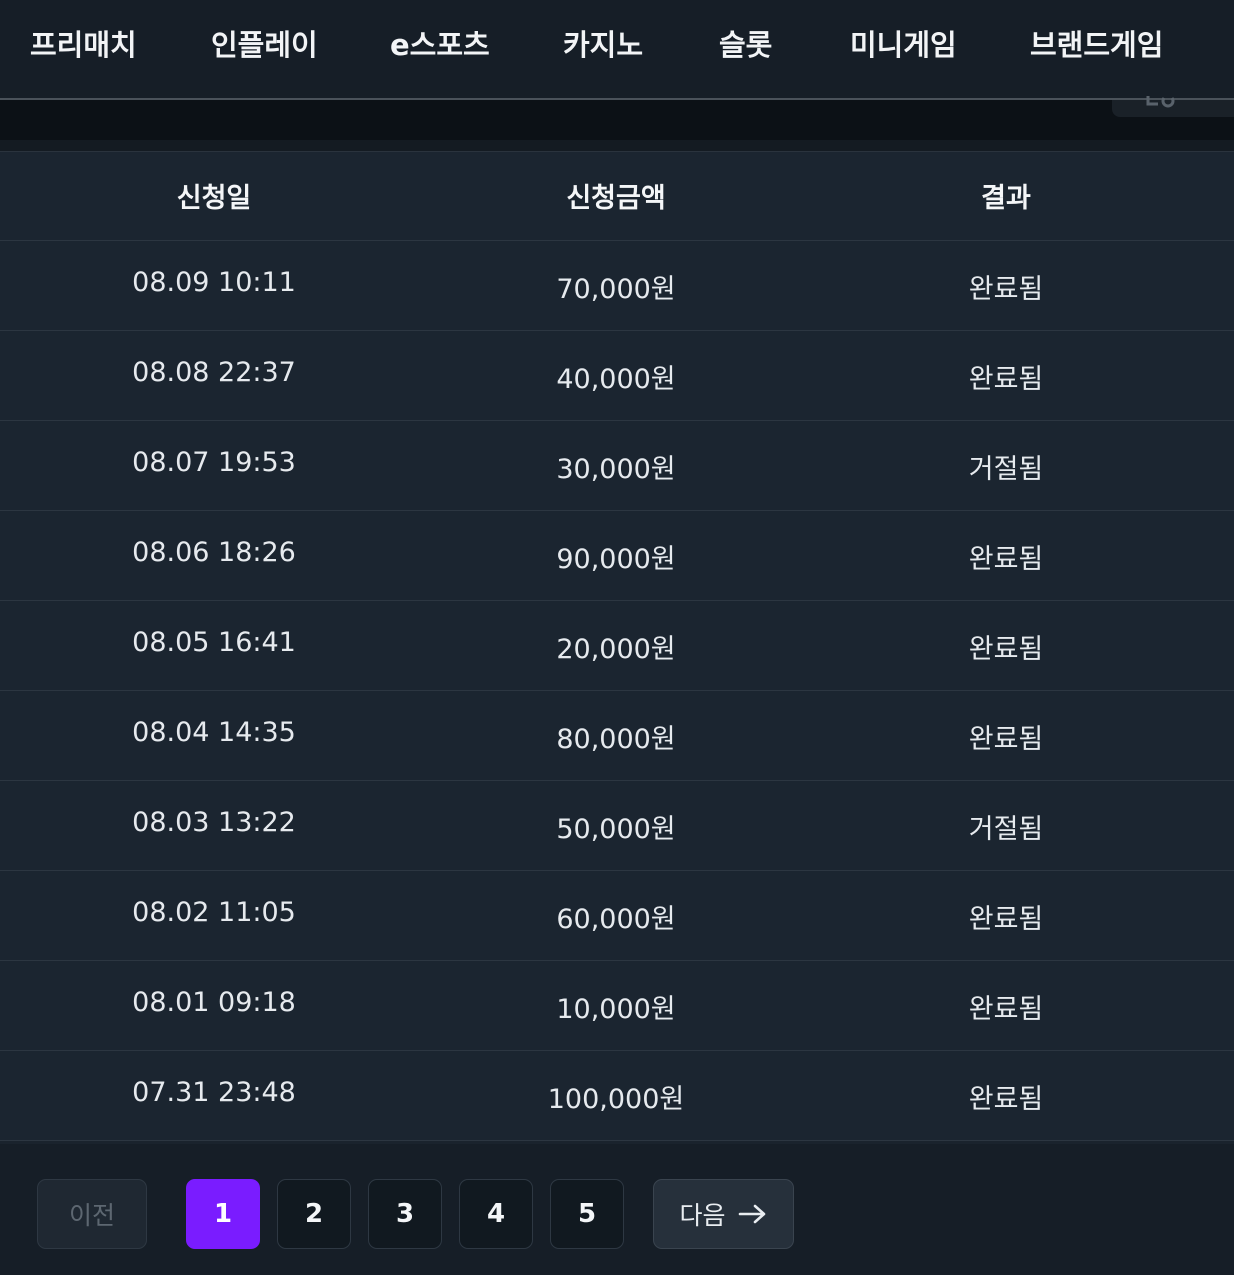  What do you see at coordinates (616, 379) in the screenshot?
I see `cell-amount: 40,000원` at bounding box center [616, 379].